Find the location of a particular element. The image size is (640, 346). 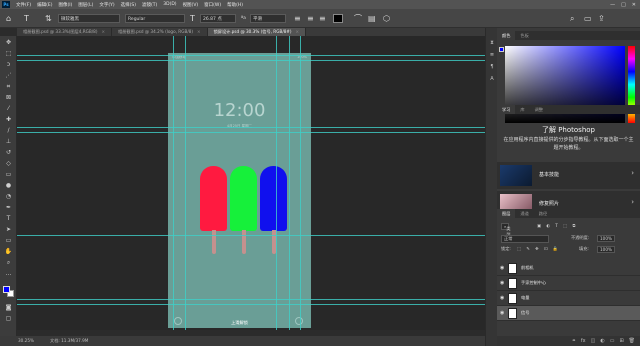

menu-image: 图像(I) is located at coordinates (65, 5).